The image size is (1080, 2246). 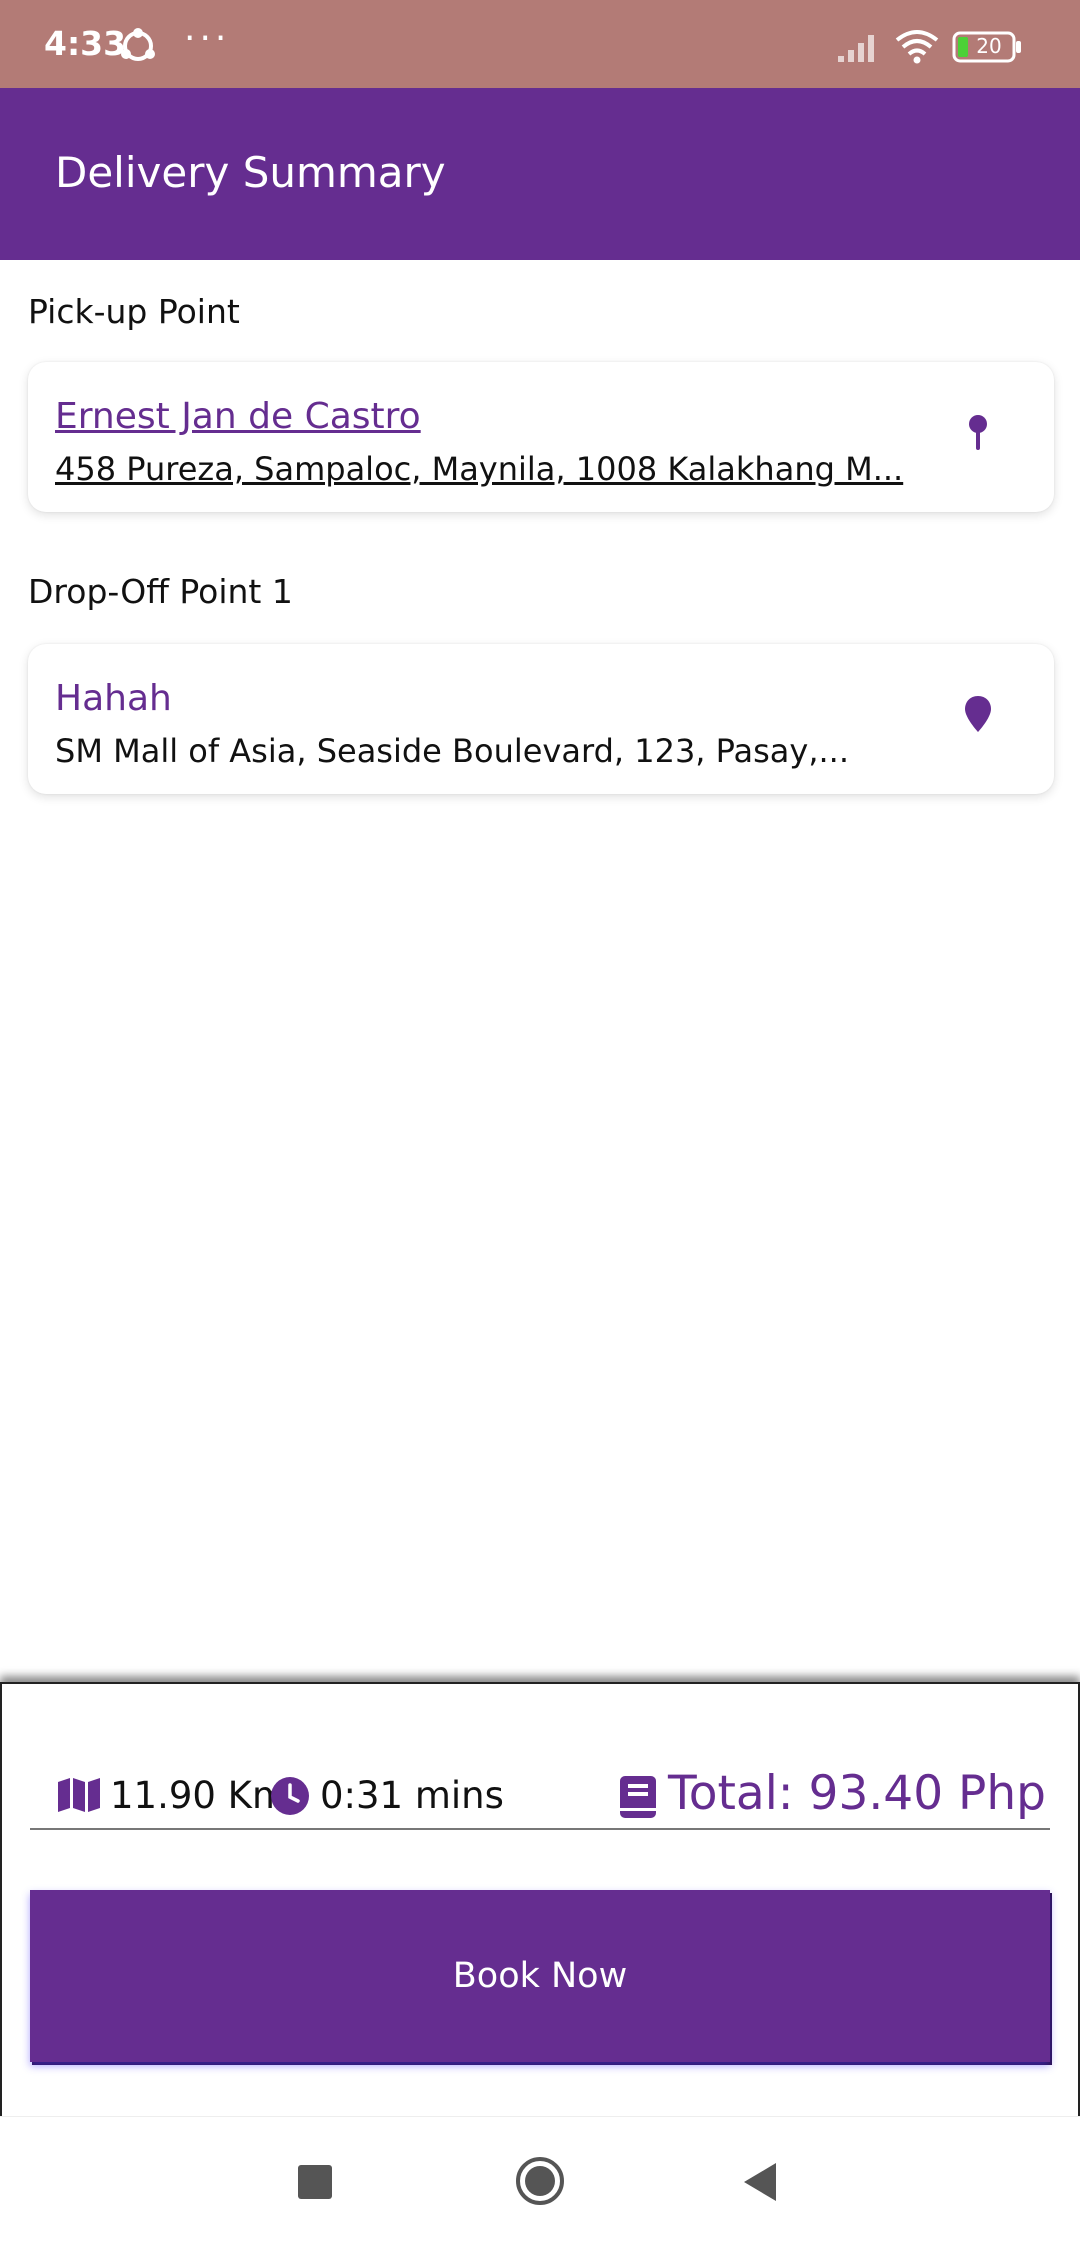 What do you see at coordinates (540, 1829) in the screenshot?
I see `summary-divider` at bounding box center [540, 1829].